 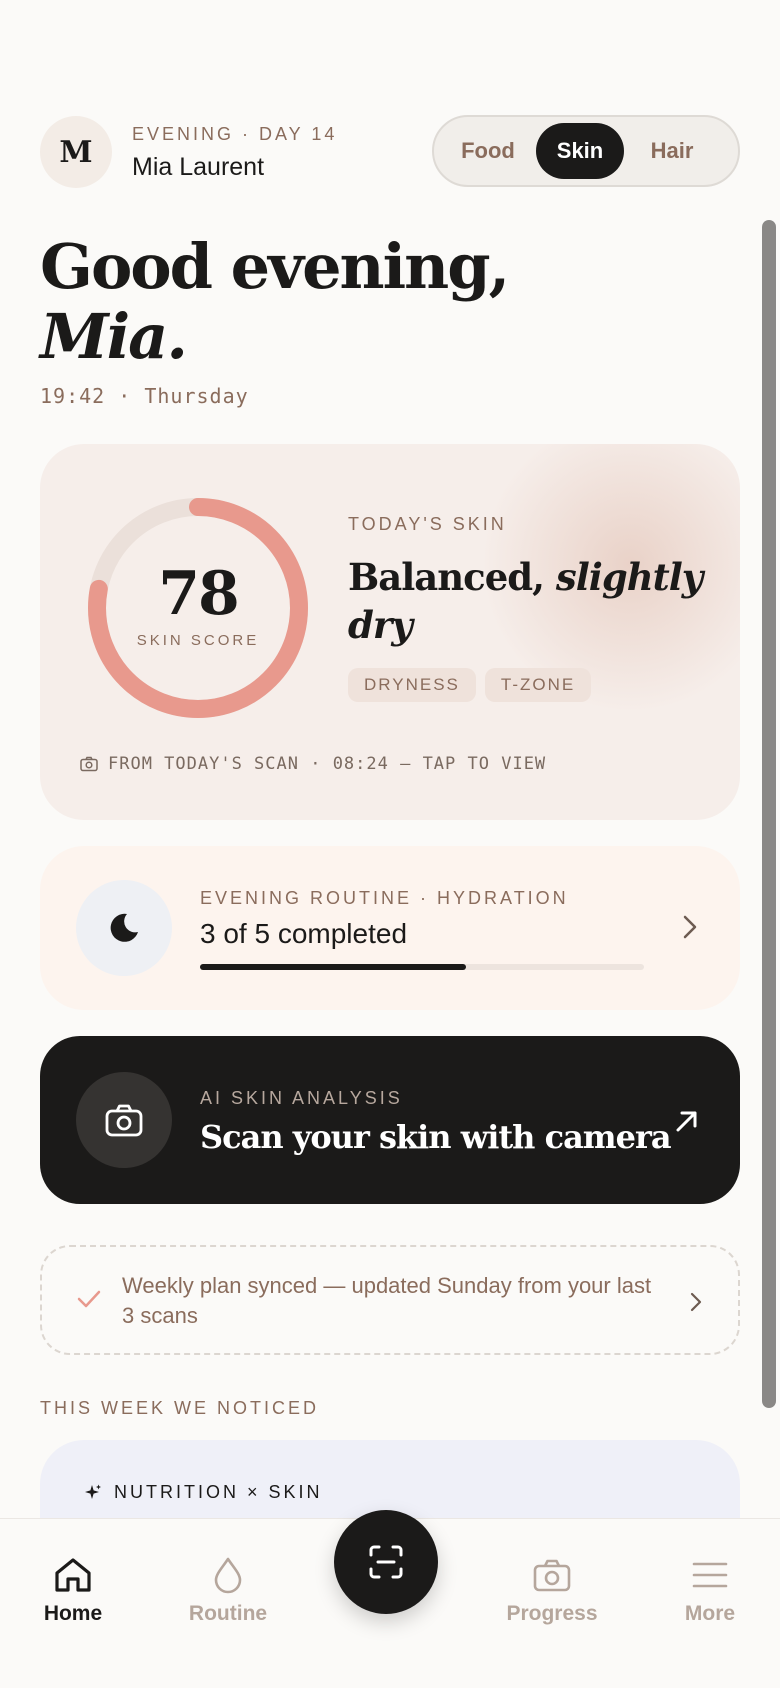 What do you see at coordinates (710, 1613) in the screenshot?
I see `nav-more-label: More` at bounding box center [710, 1613].